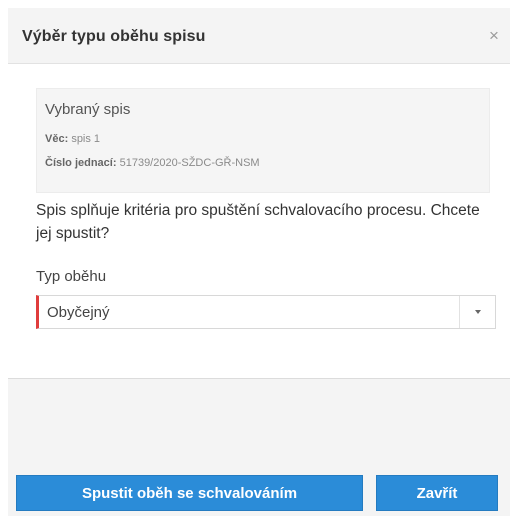 This screenshot has height=516, width=510. What do you see at coordinates (81, 163) in the screenshot?
I see `reference-number-label: Číslo jednací:` at bounding box center [81, 163].